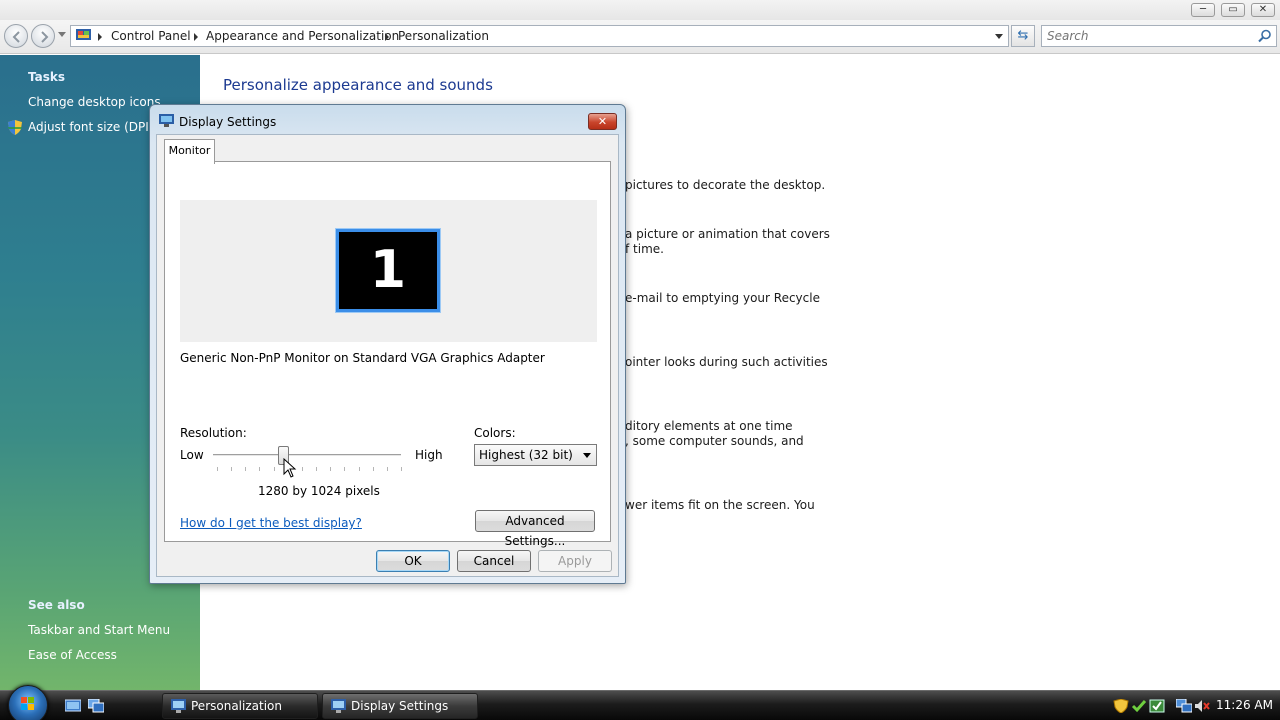  I want to click on start-button, so click(28, 702).